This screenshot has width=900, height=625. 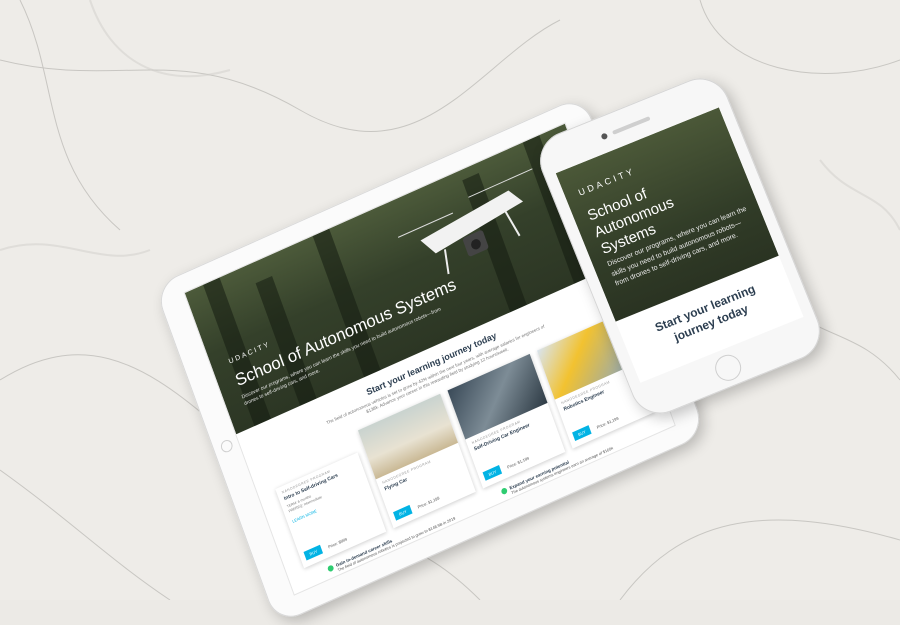 I want to click on phone-home-button, so click(x=728, y=367).